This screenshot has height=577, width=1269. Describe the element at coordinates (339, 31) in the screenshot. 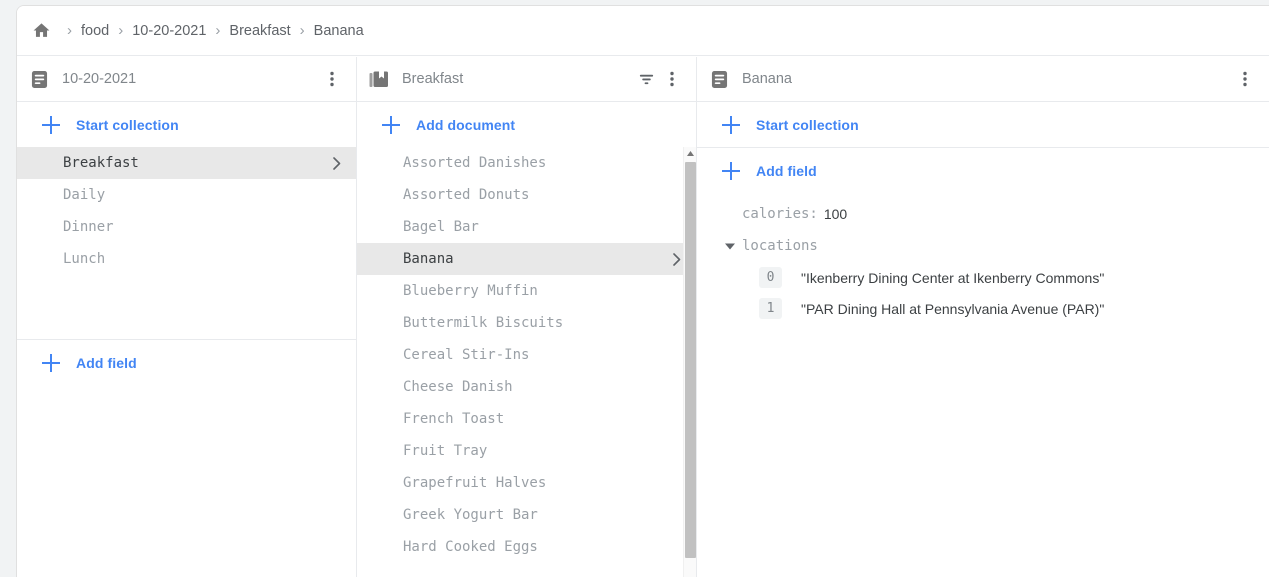

I see `breadcrumb-item-banana: Banana` at that location.